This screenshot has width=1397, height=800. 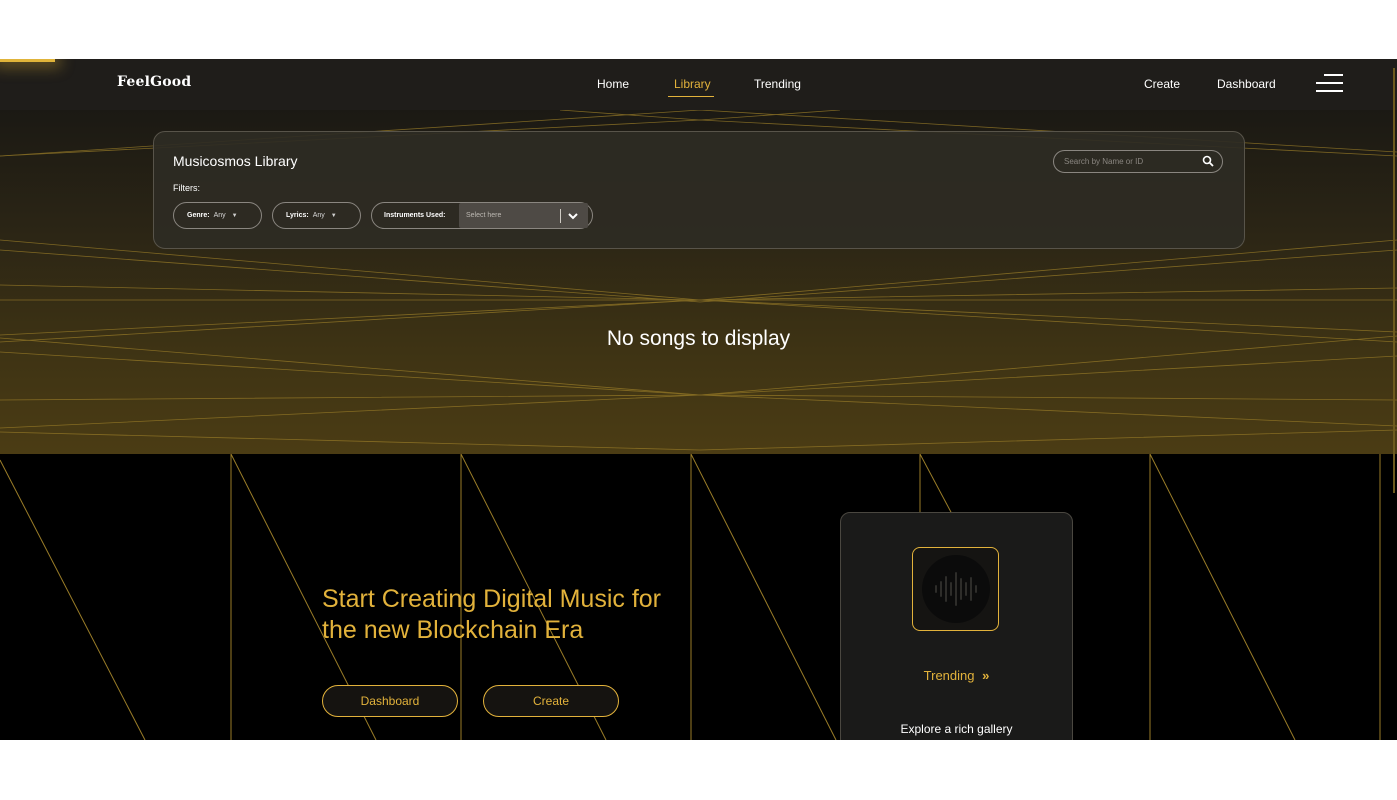 I want to click on empty-state-message: No songs to display, so click(x=698, y=338).